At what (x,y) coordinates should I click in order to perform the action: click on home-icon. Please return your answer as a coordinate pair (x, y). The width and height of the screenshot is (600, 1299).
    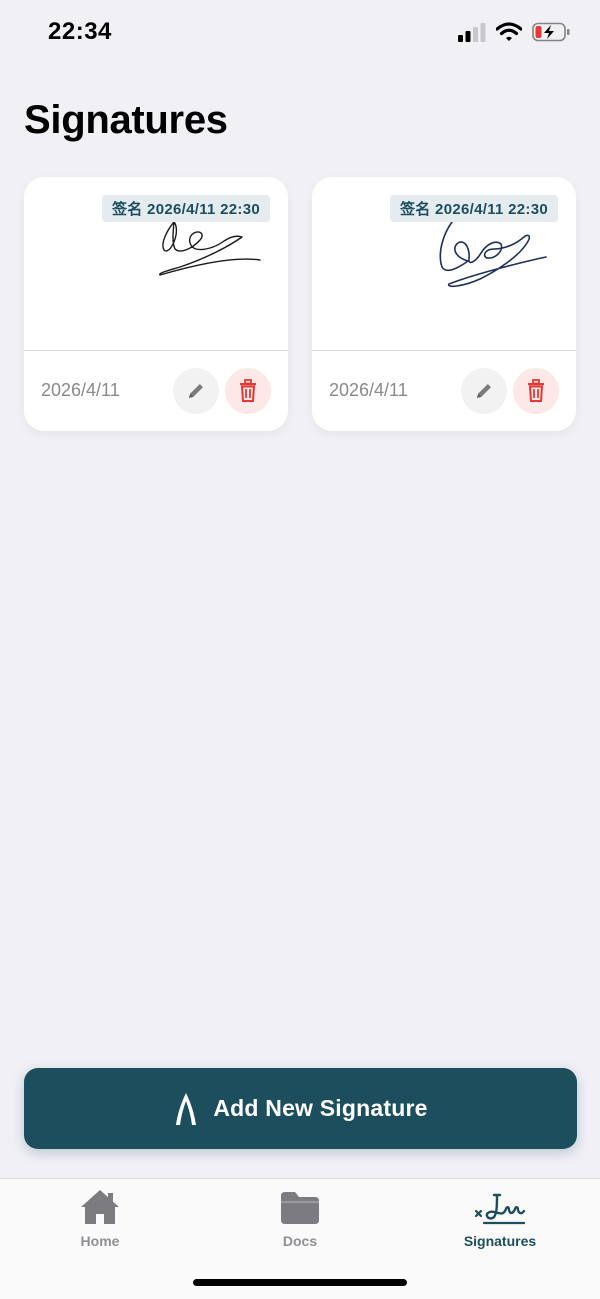
    Looking at the image, I should click on (100, 1207).